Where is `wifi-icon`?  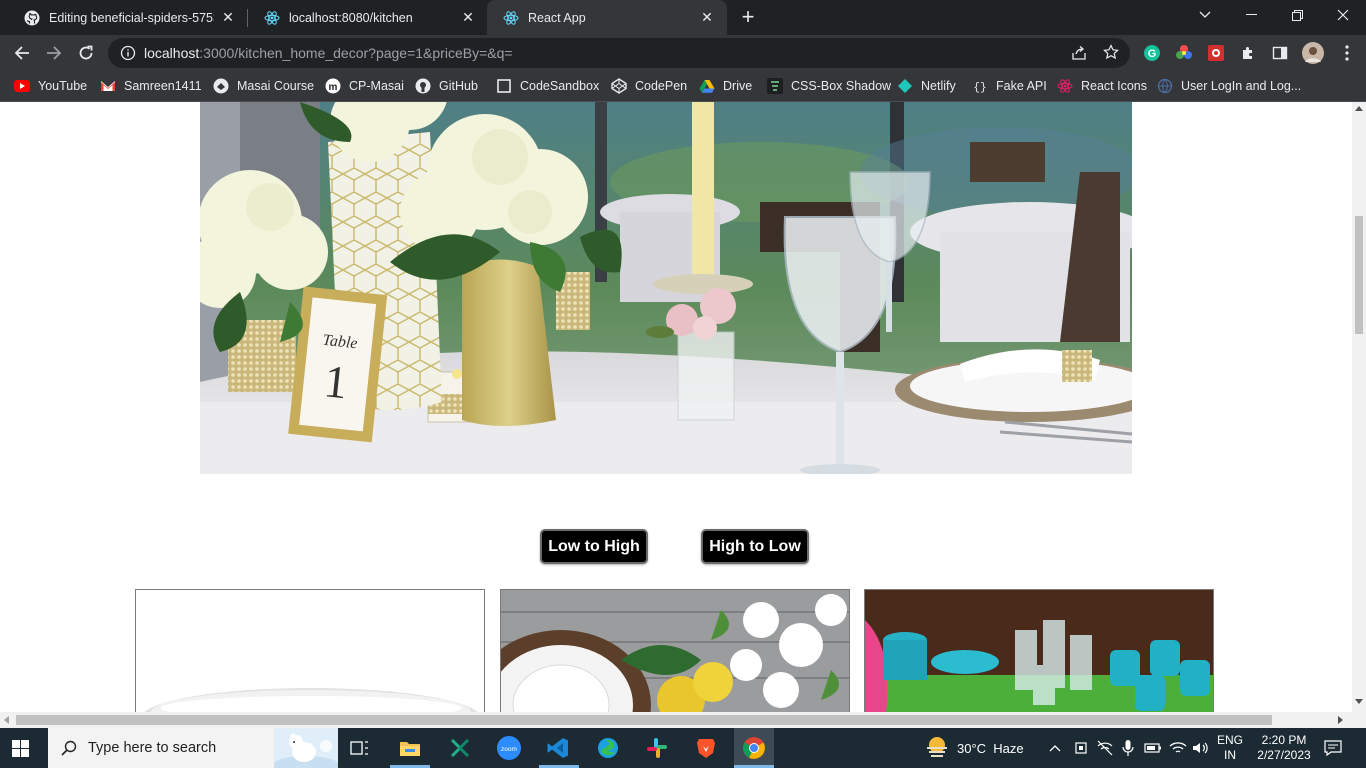 wifi-icon is located at coordinates (1178, 748).